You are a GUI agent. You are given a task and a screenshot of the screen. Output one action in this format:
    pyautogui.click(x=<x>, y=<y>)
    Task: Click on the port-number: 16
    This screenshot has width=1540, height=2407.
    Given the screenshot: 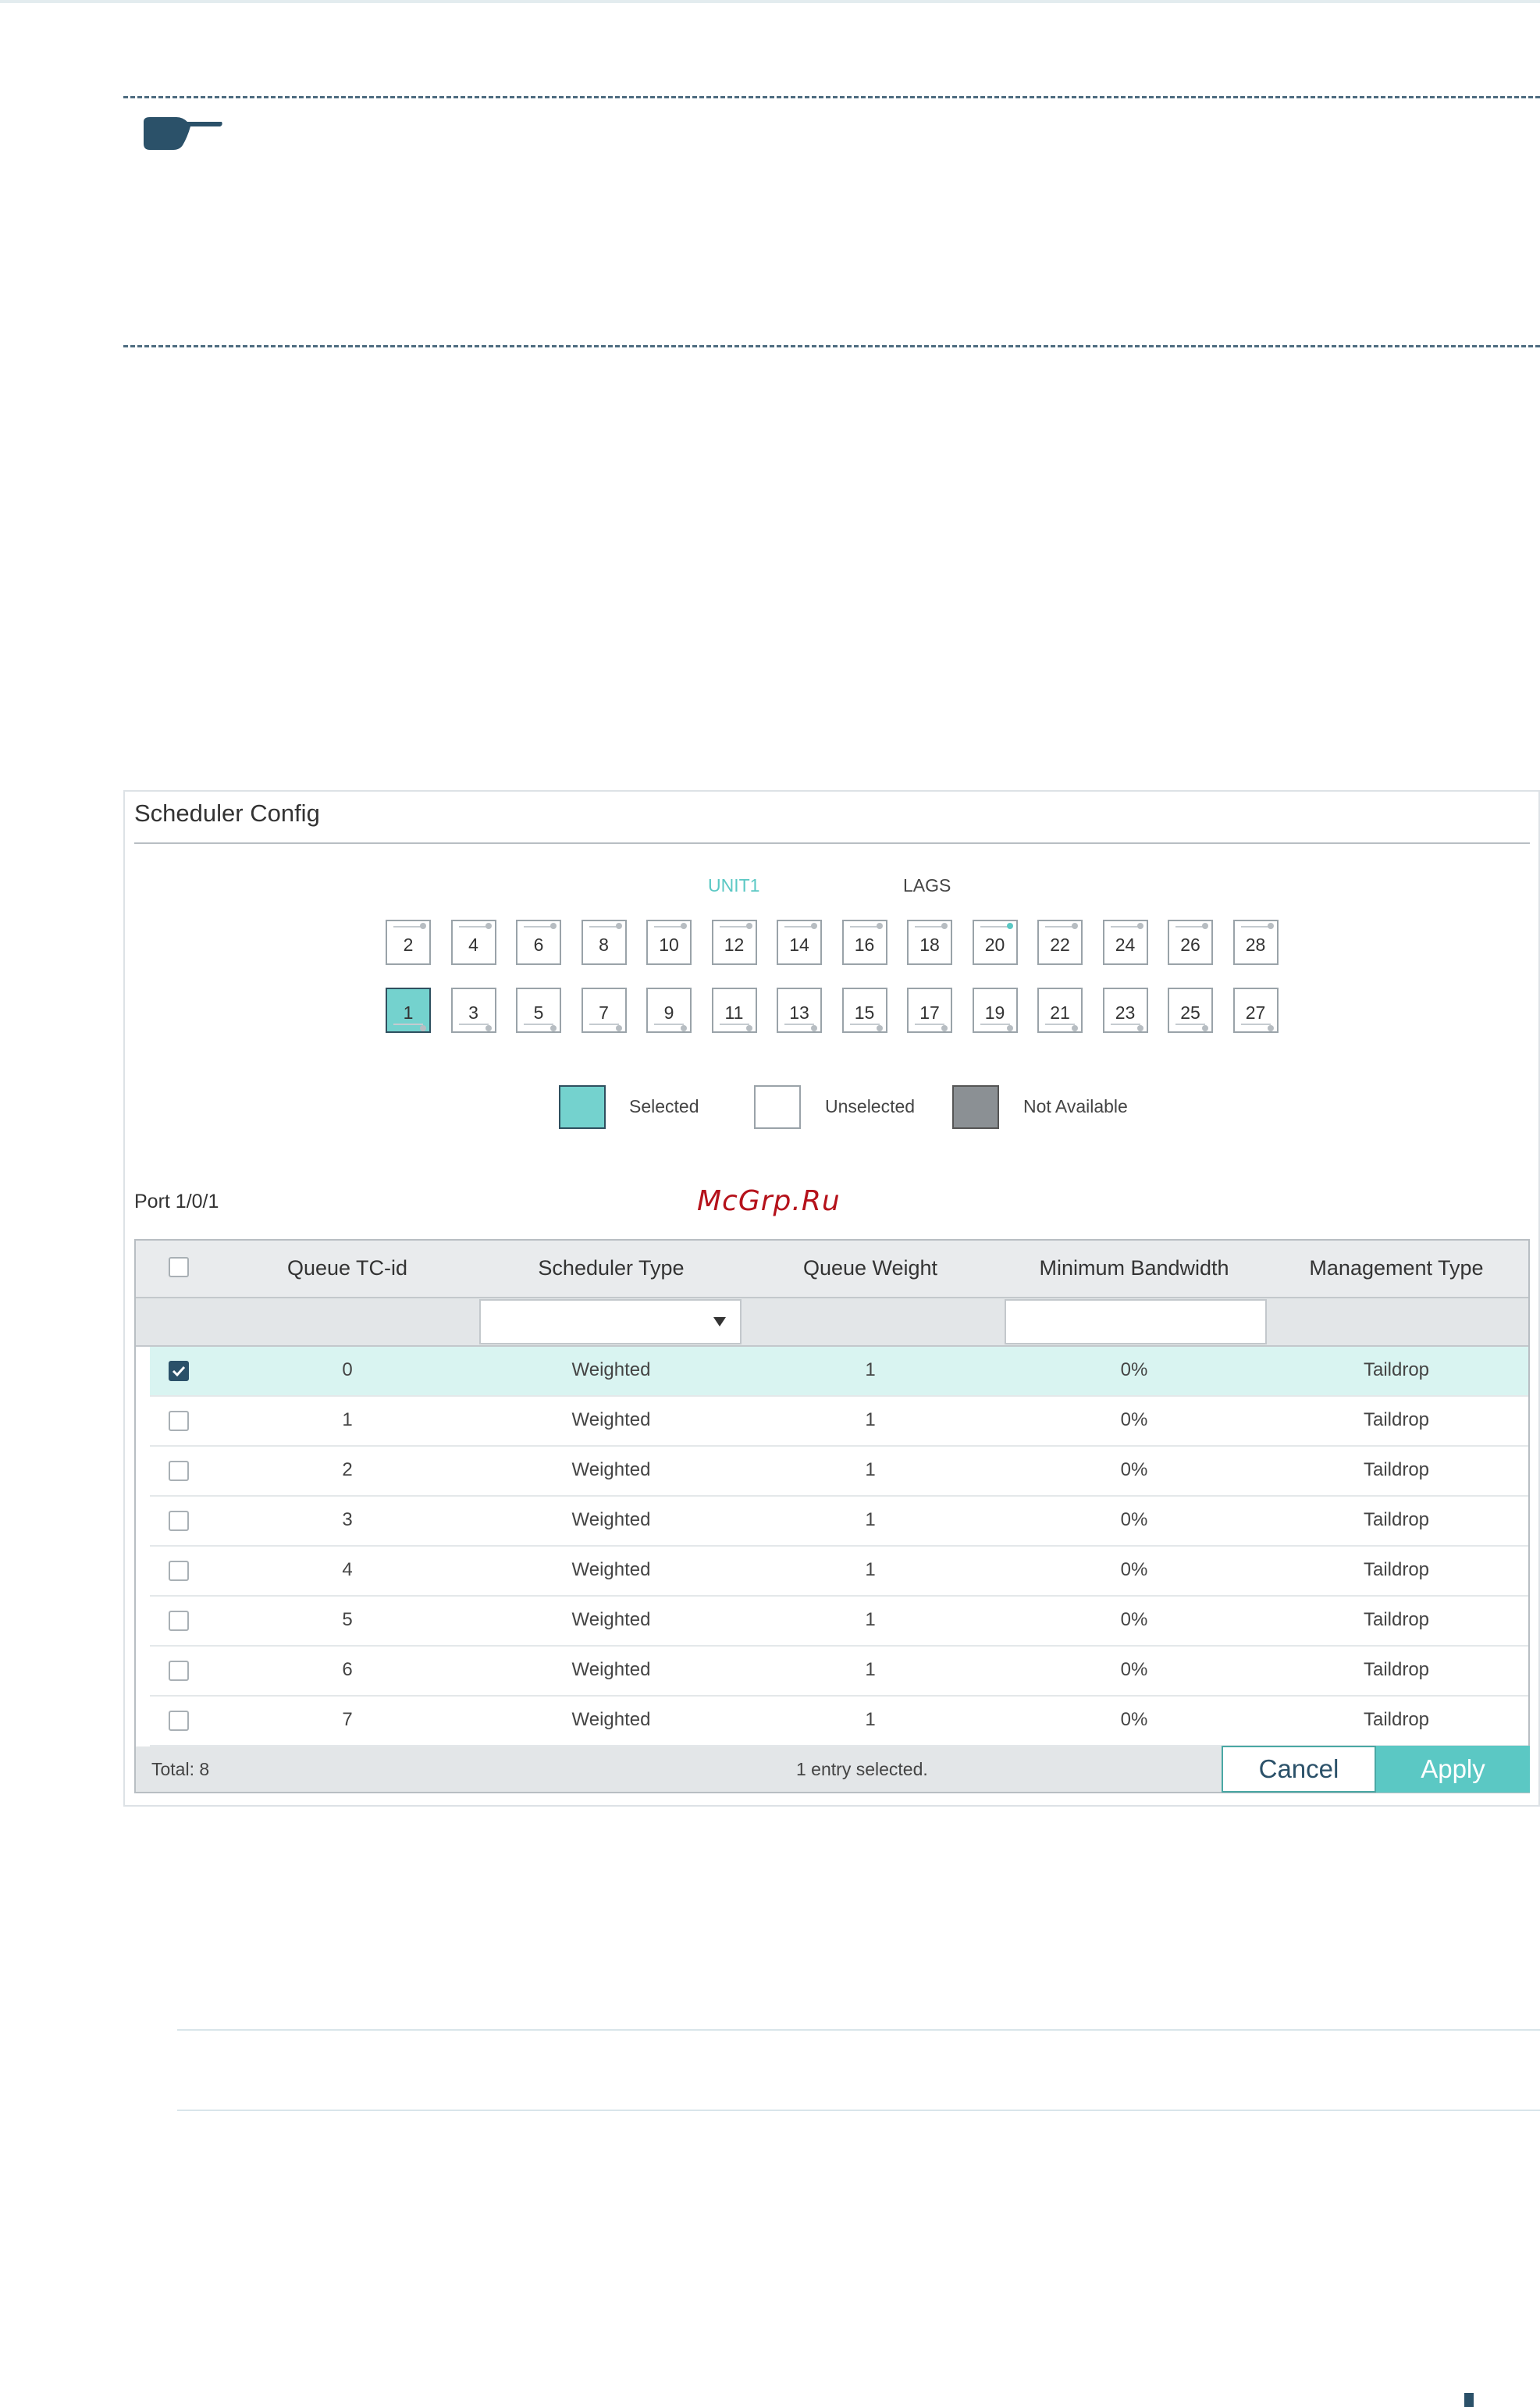 What is the action you would take?
    pyautogui.click(x=864, y=945)
    